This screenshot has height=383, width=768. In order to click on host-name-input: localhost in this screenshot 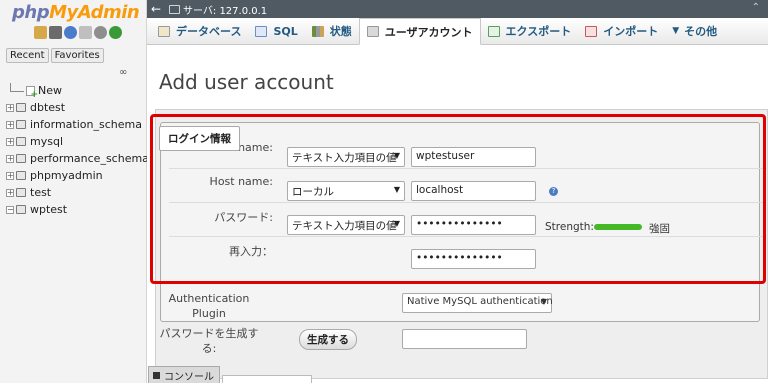, I will do `click(473, 191)`.